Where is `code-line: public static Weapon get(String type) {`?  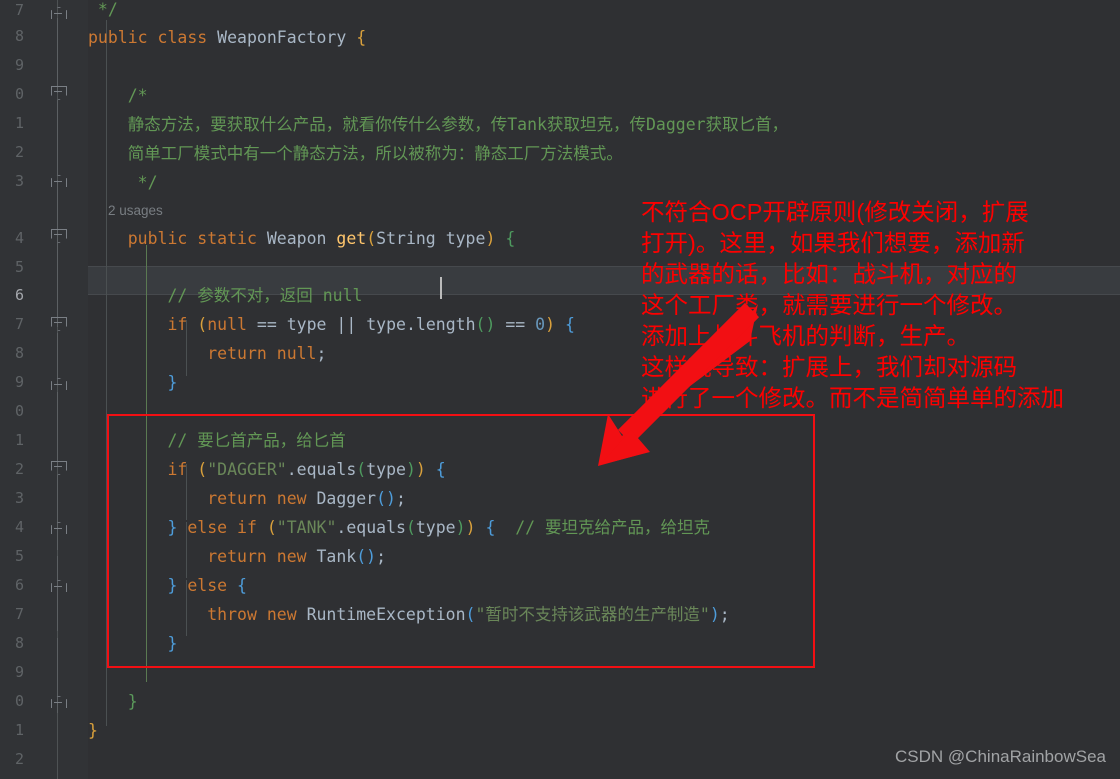
code-line: public static Weapon get(String type) { is located at coordinates (604, 238).